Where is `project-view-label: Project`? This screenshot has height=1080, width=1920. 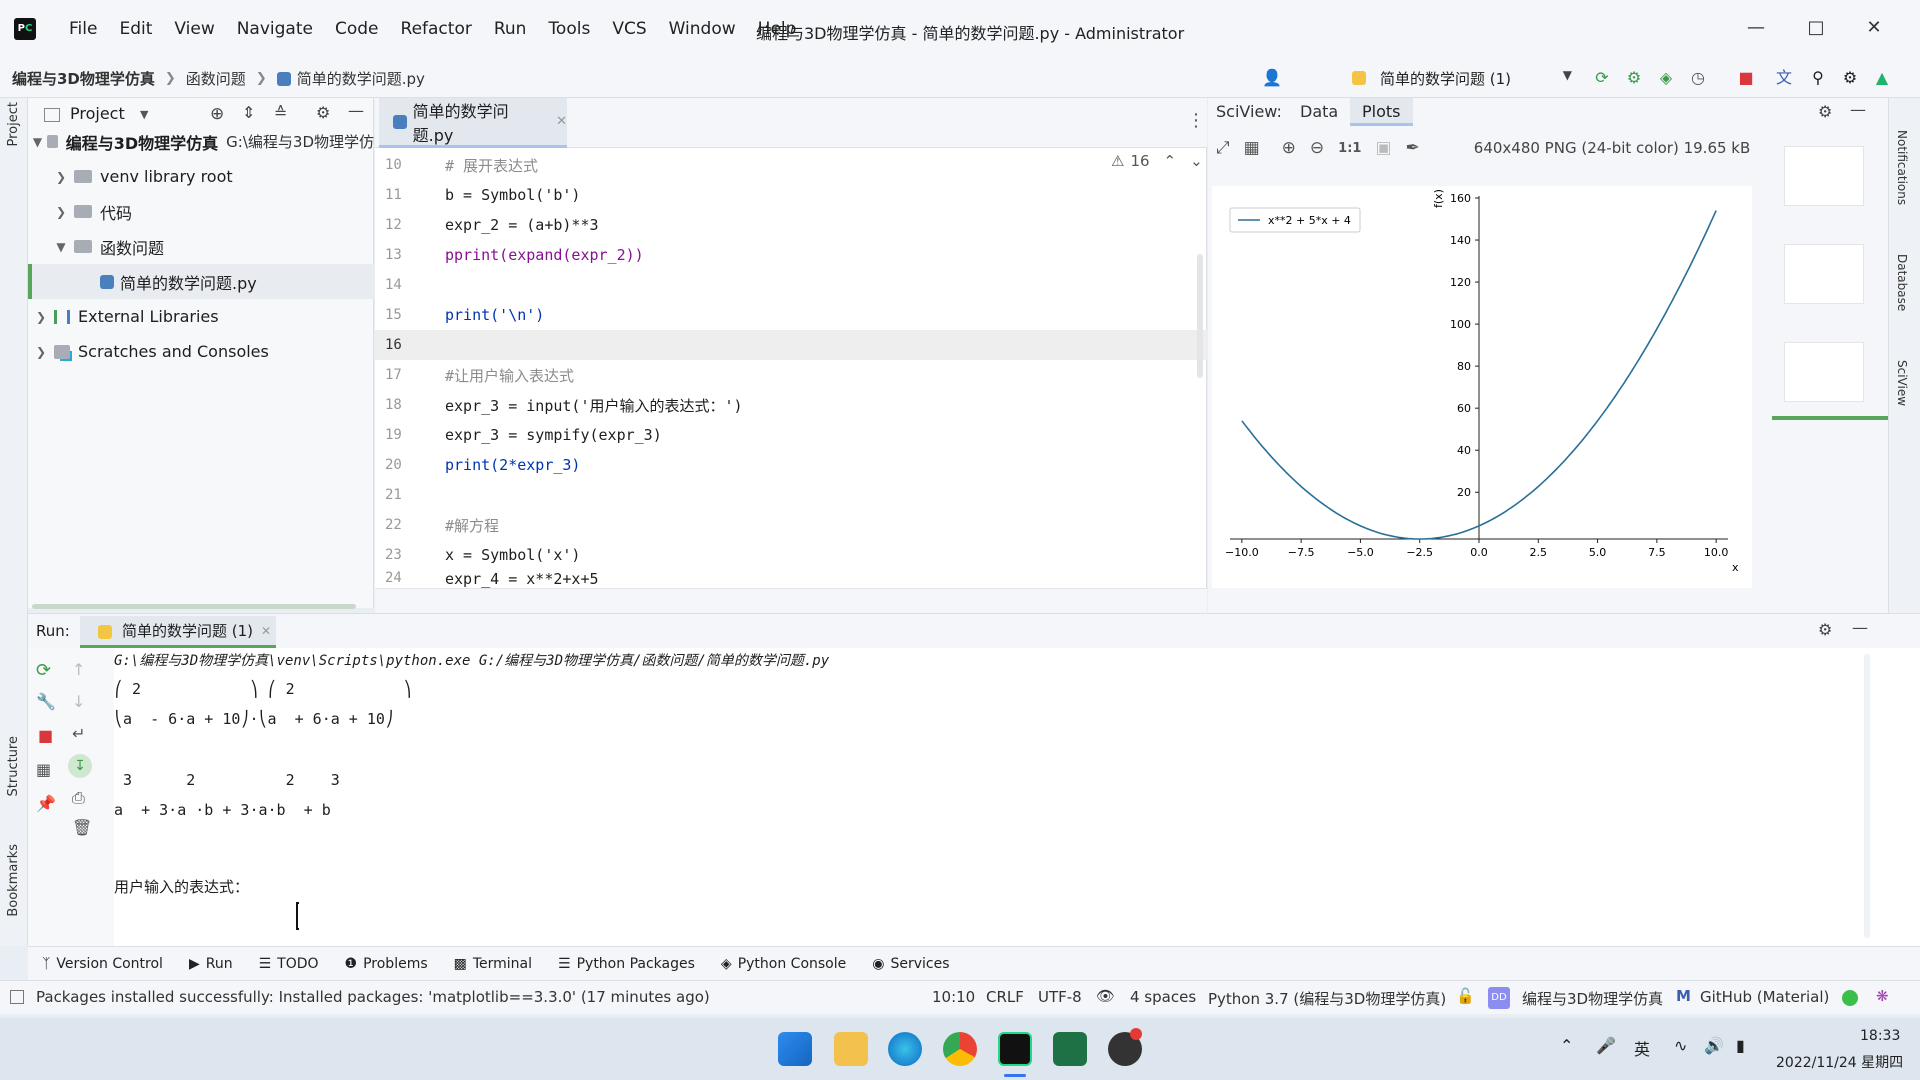
project-view-label: Project is located at coordinates (97, 113).